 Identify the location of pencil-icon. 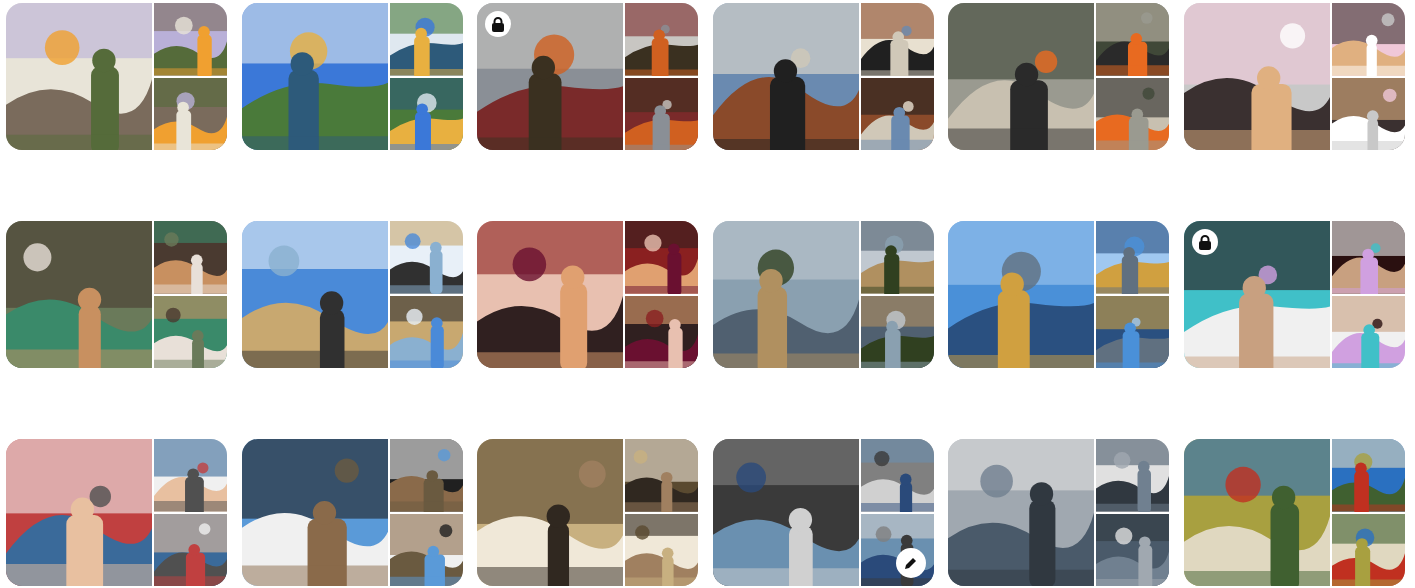
(910, 563).